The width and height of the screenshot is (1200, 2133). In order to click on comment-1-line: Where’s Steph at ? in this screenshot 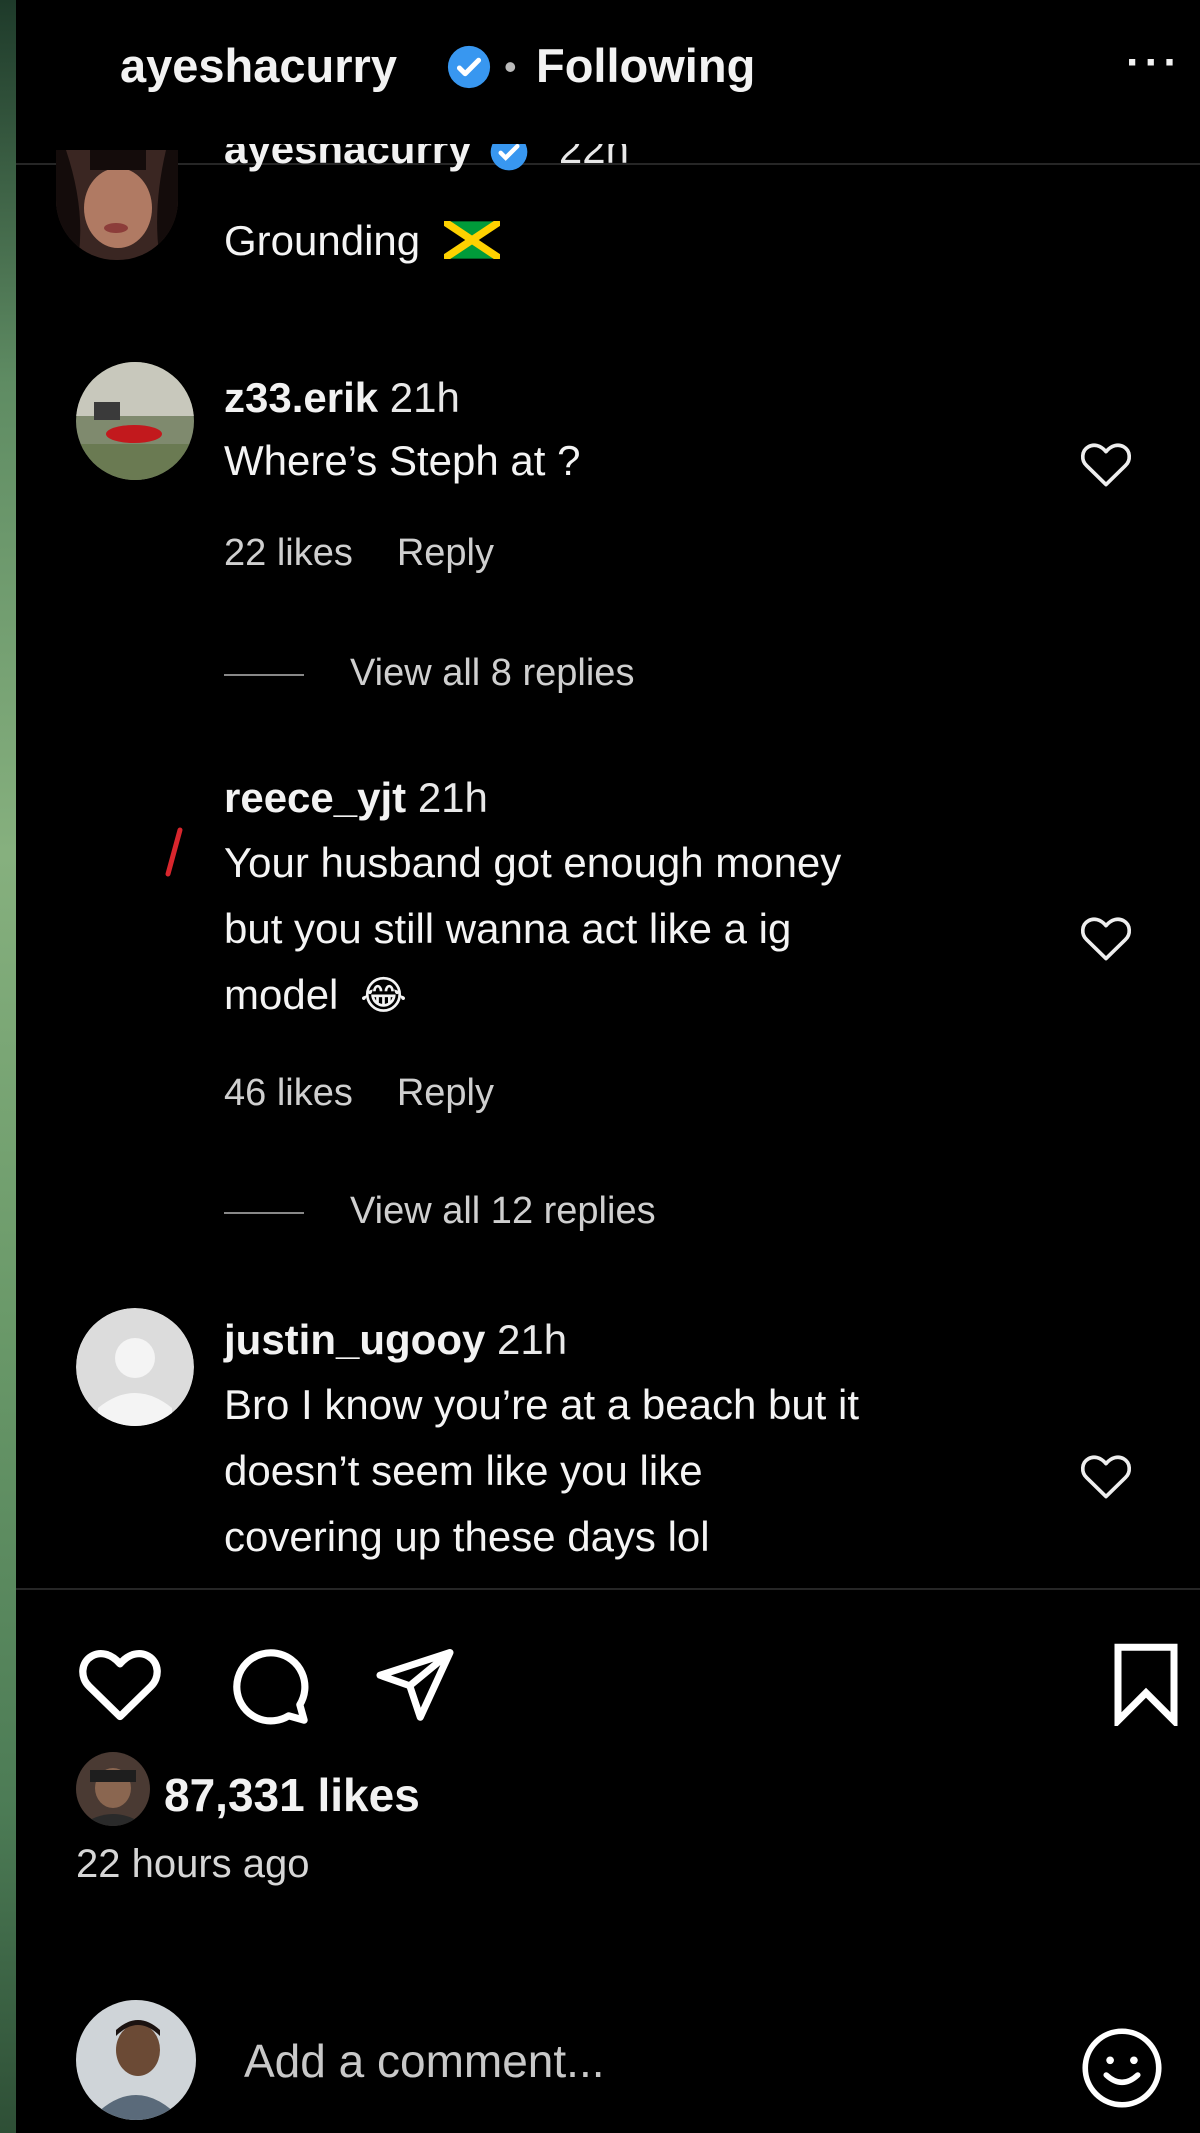, I will do `click(402, 460)`.